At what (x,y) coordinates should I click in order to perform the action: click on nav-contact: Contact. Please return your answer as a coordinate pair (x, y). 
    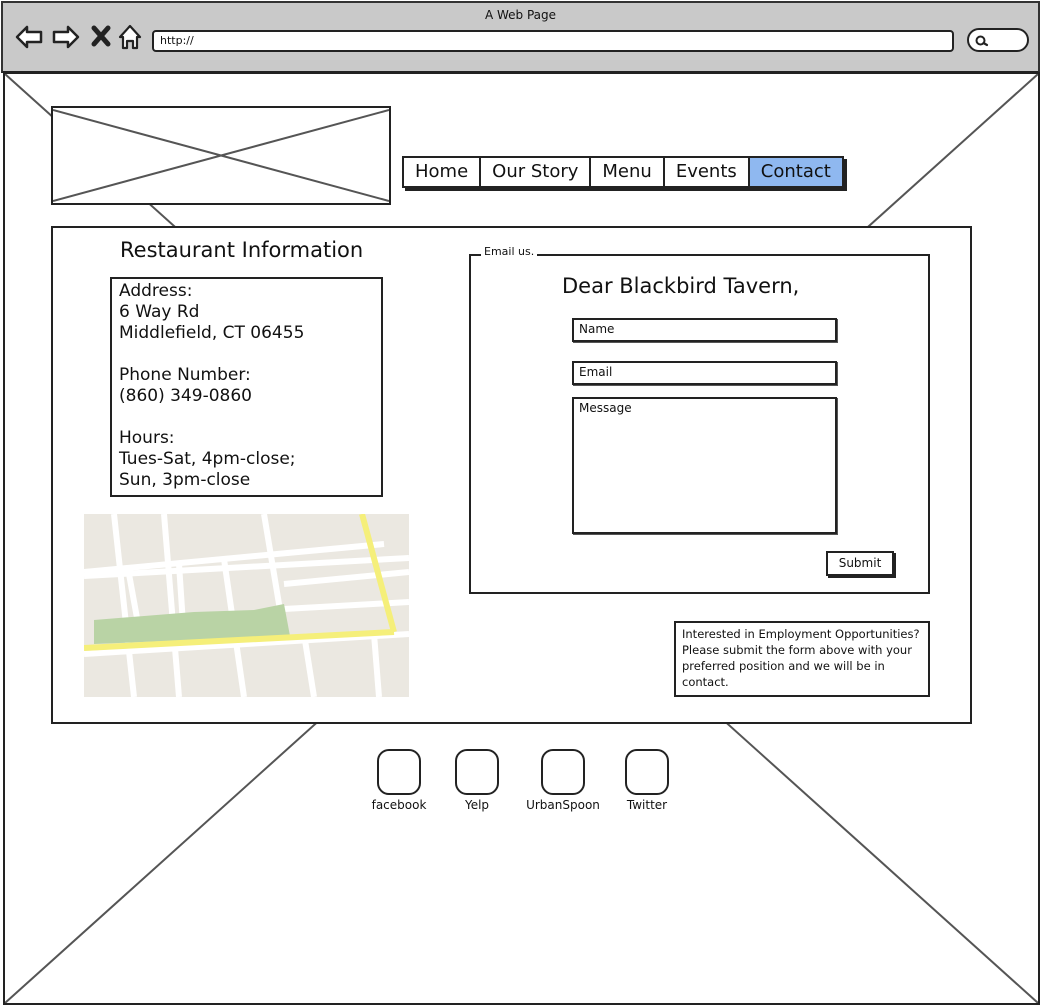
    Looking at the image, I should click on (795, 172).